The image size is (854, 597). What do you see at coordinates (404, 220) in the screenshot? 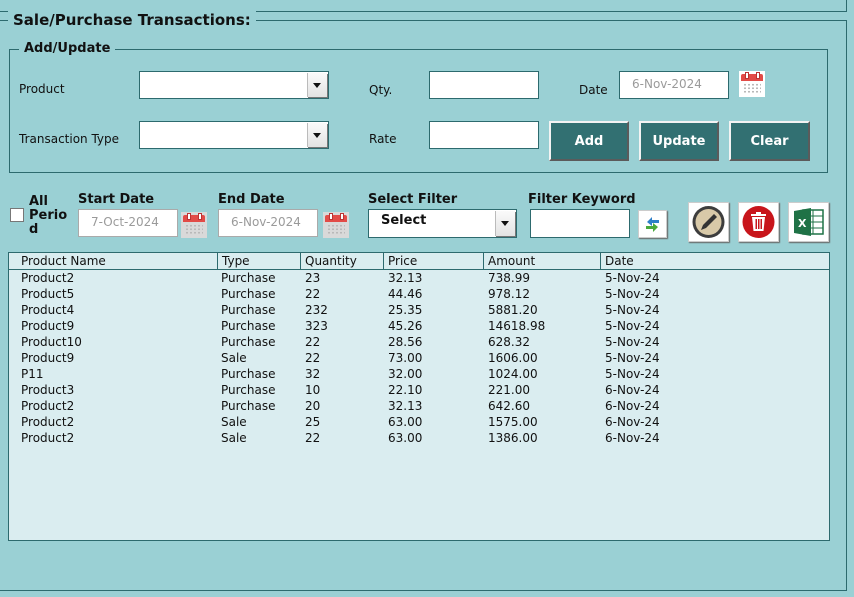
I see `select-filter-value: Select` at bounding box center [404, 220].